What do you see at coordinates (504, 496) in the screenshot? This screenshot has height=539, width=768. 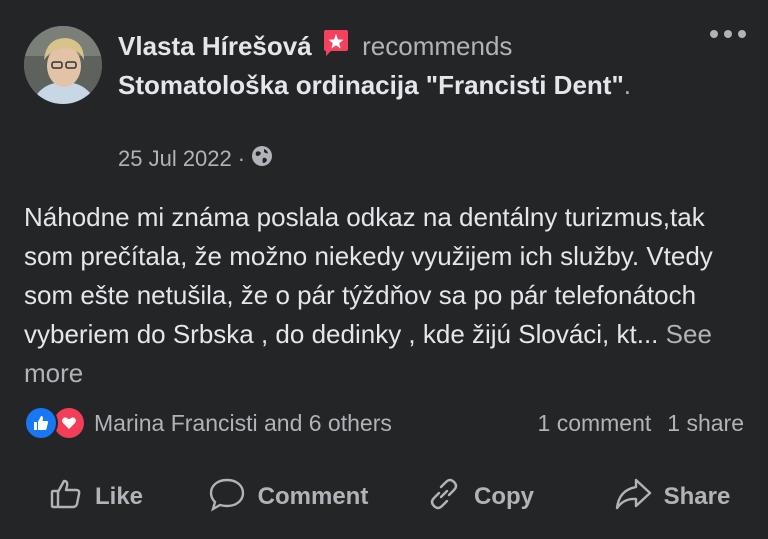 I see `copy-label: Copy` at bounding box center [504, 496].